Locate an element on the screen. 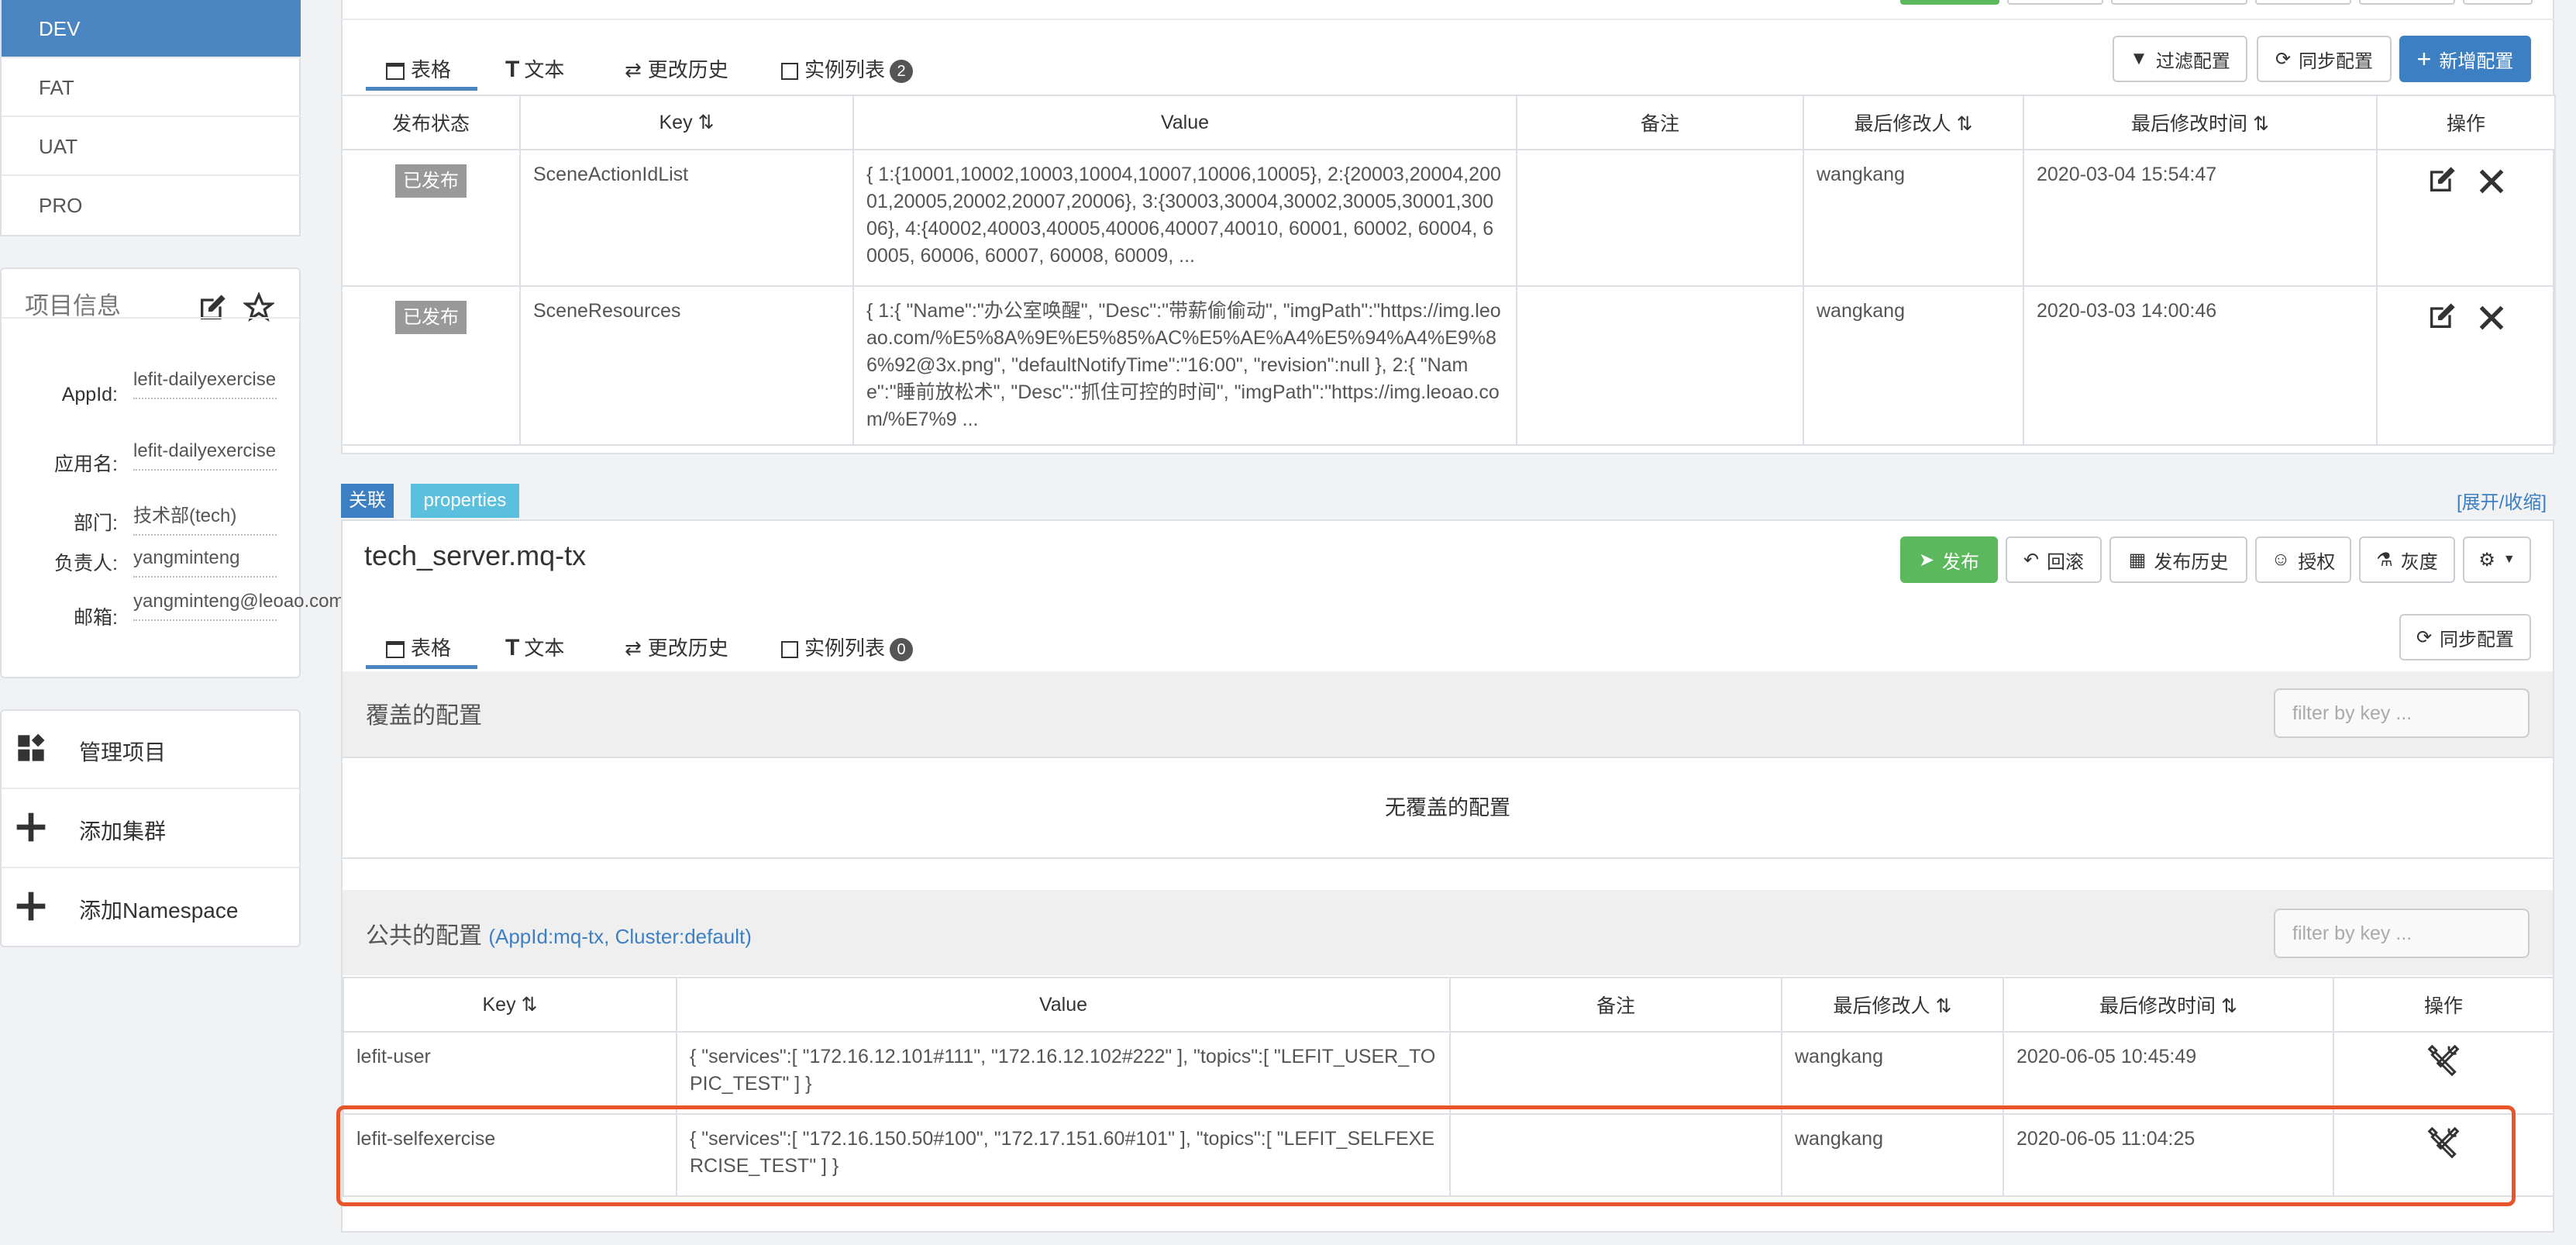  appid-label: AppId: is located at coordinates (89, 394).